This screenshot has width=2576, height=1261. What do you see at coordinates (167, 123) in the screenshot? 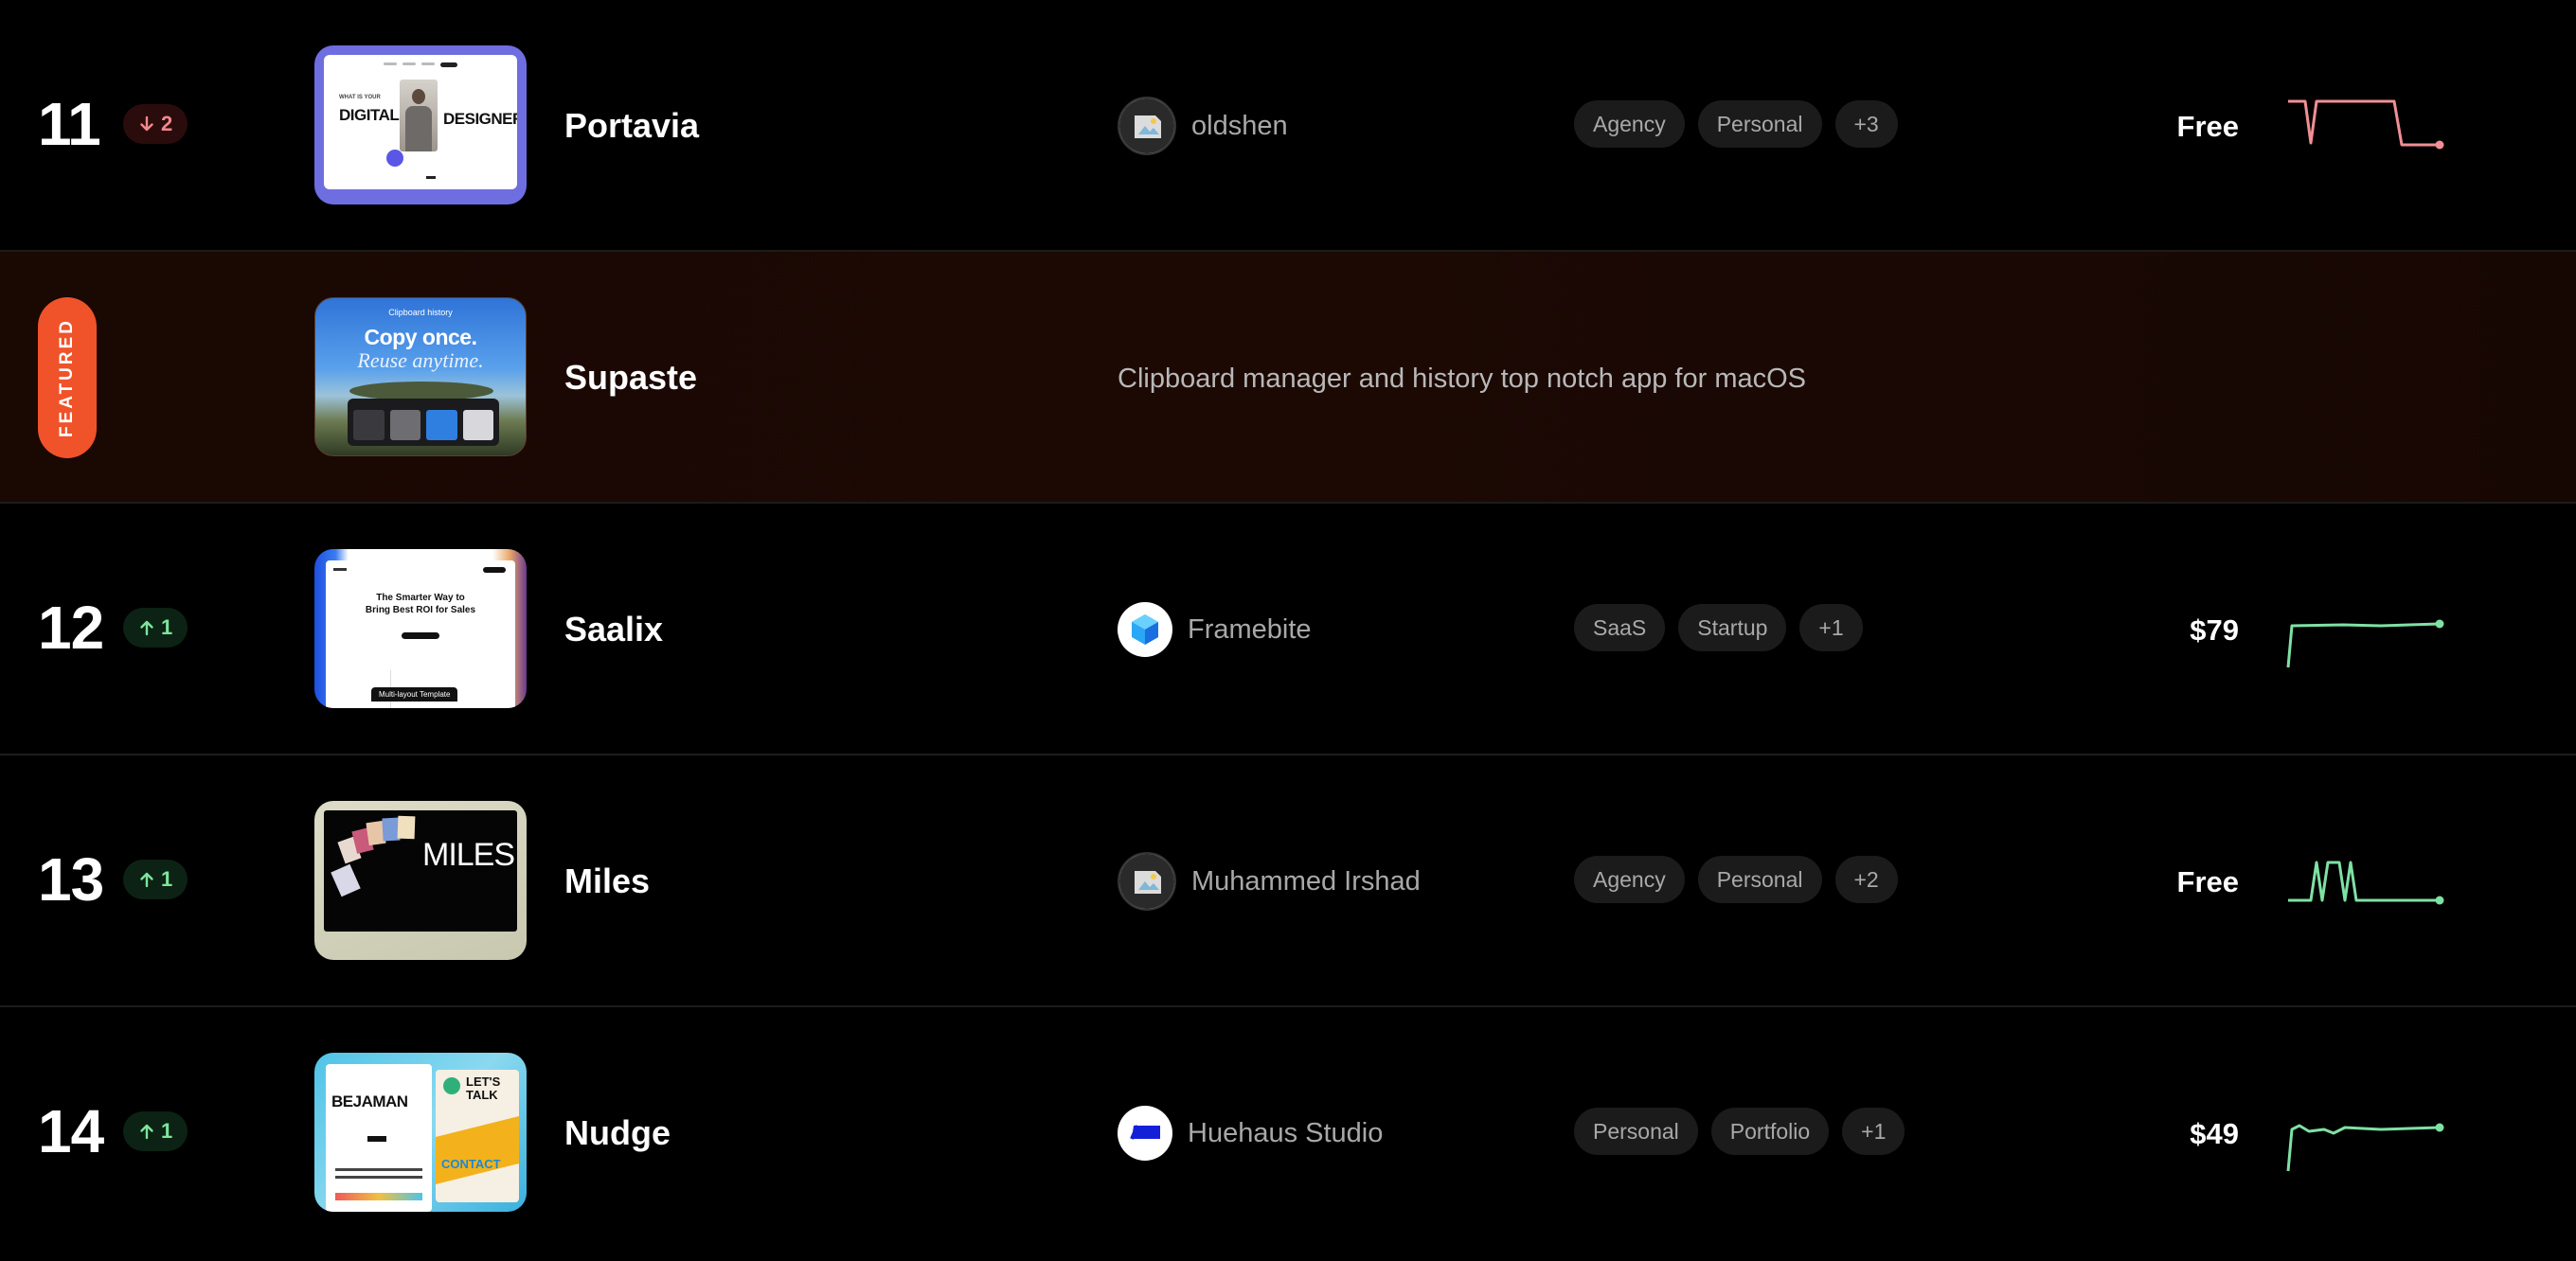
I see `rank-change-value: 2` at bounding box center [167, 123].